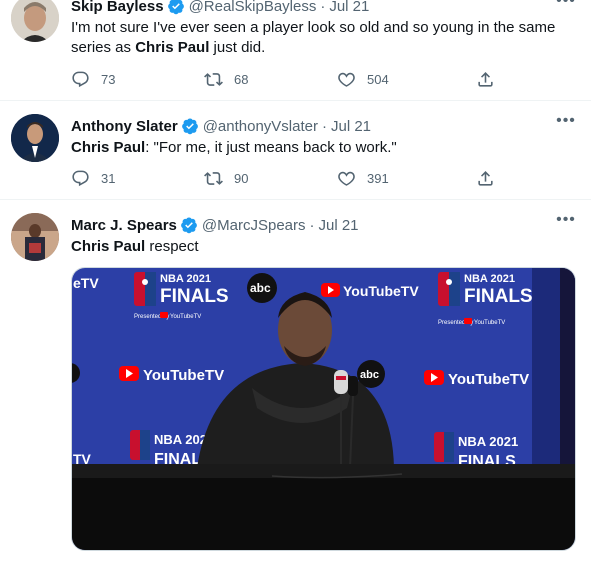  What do you see at coordinates (241, 79) in the screenshot?
I see `retweet-count: 68` at bounding box center [241, 79].